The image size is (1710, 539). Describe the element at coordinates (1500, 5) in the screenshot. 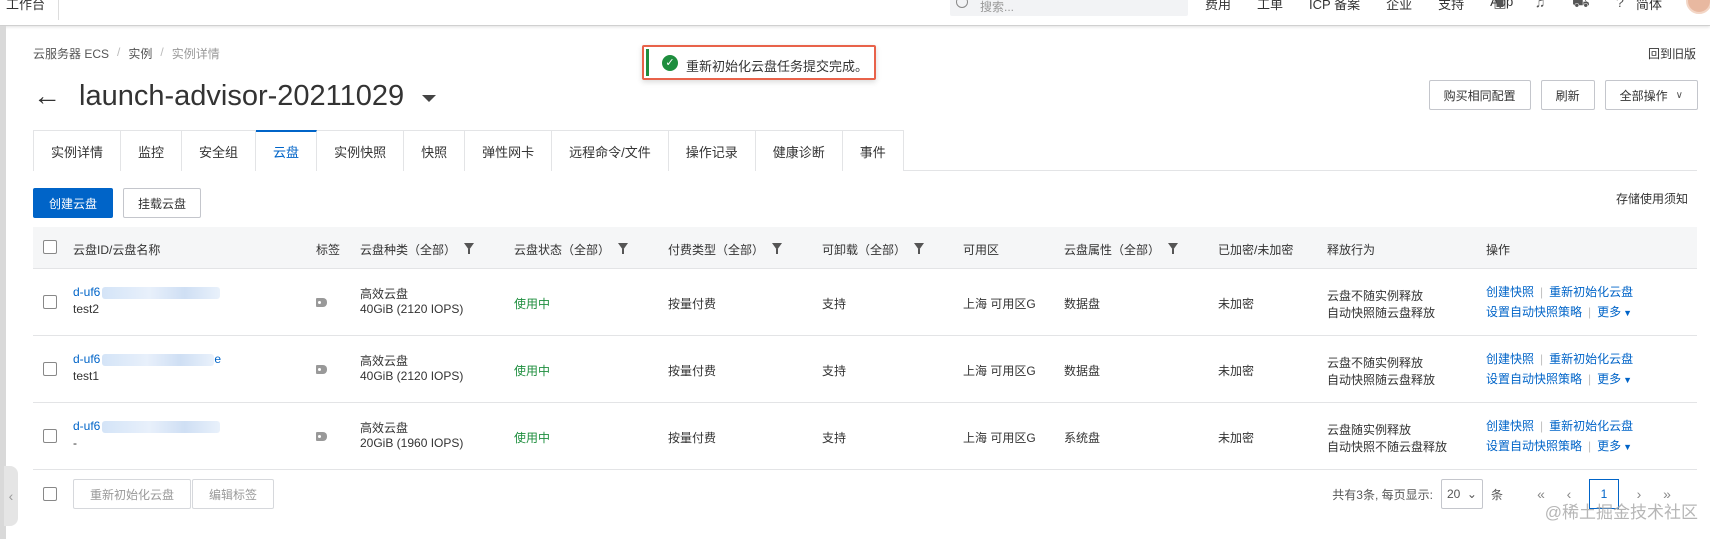

I see `image-icon: ▣` at that location.